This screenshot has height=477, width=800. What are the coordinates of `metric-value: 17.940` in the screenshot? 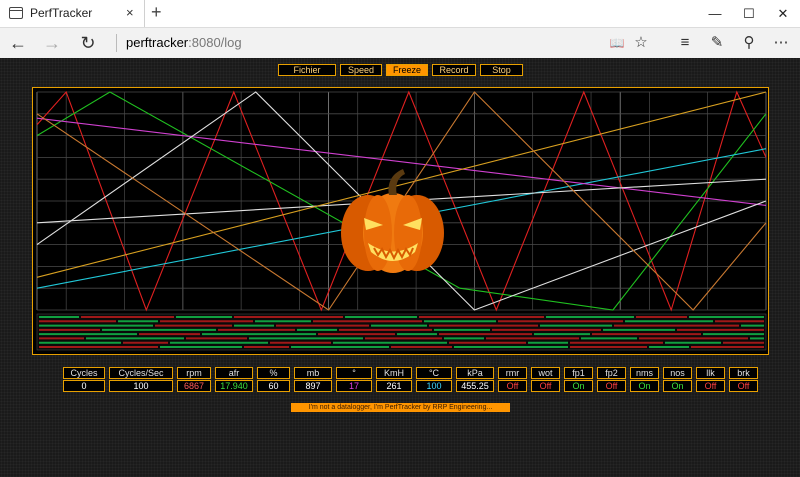 It's located at (234, 386).